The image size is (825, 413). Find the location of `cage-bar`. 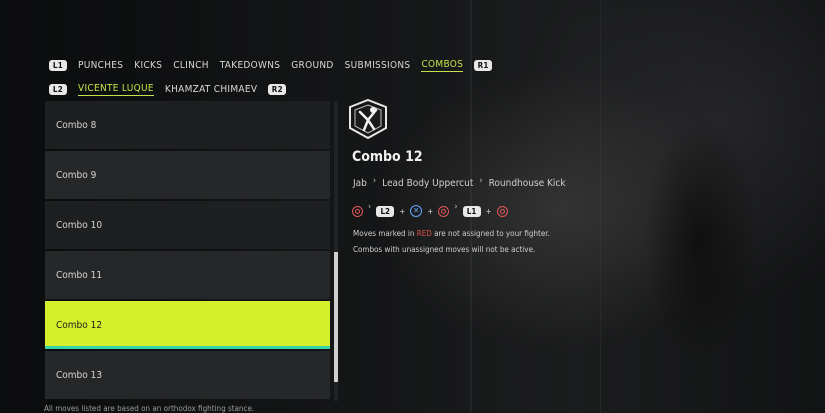

cage-bar is located at coordinates (600, 206).